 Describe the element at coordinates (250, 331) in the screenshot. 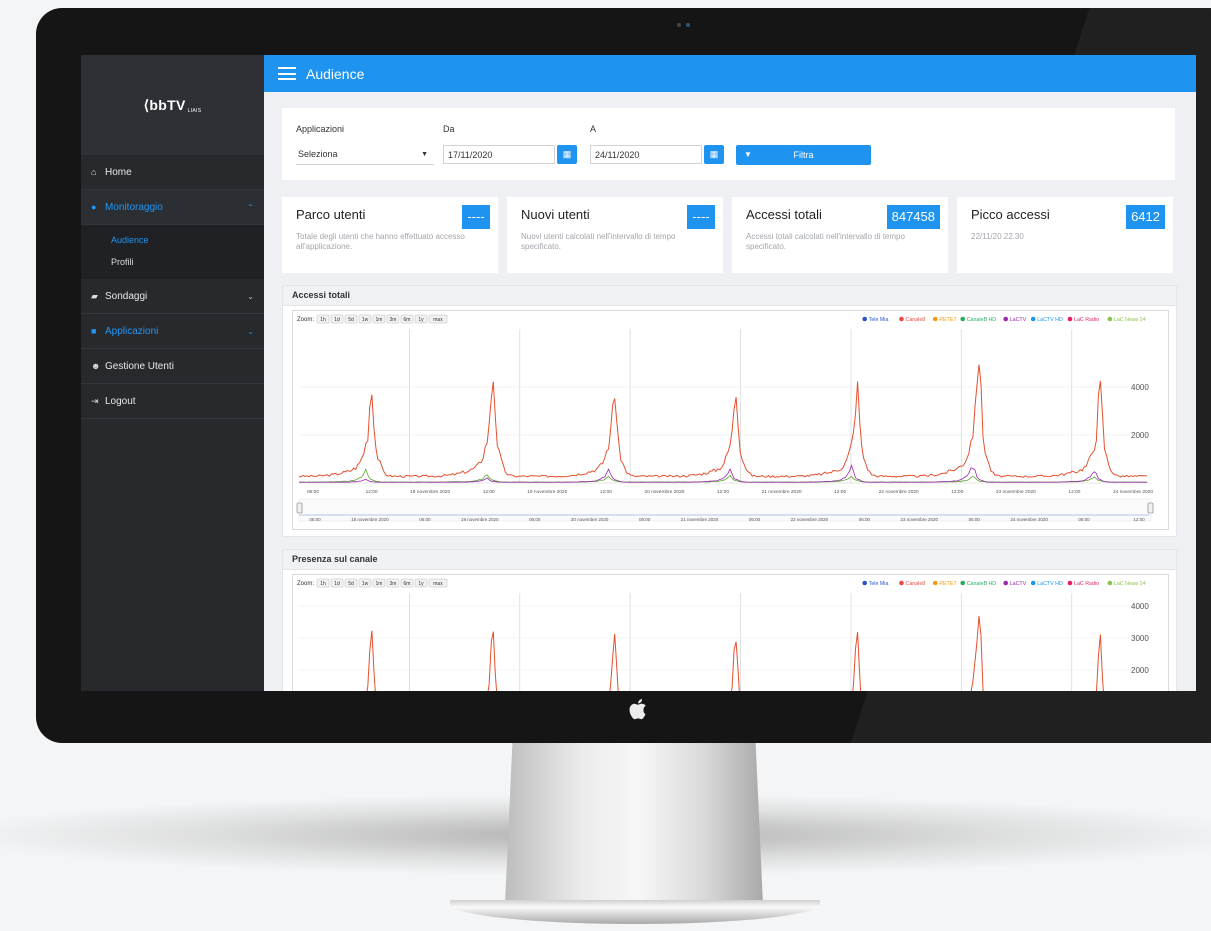

I see `chevron-down-icon: ⌄` at that location.